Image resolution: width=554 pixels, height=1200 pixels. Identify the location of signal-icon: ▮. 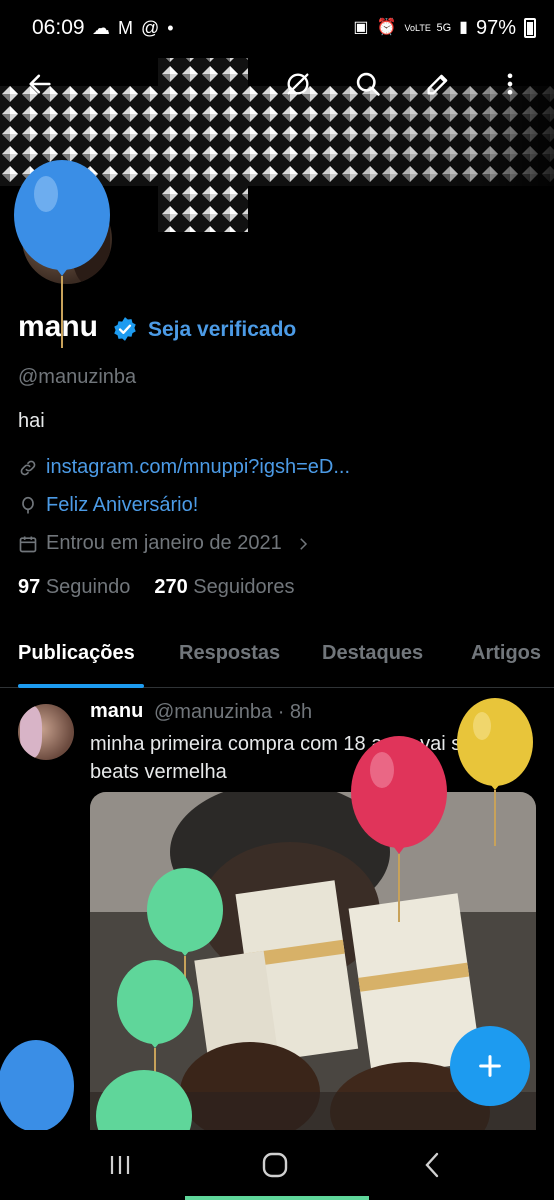
(463, 27).